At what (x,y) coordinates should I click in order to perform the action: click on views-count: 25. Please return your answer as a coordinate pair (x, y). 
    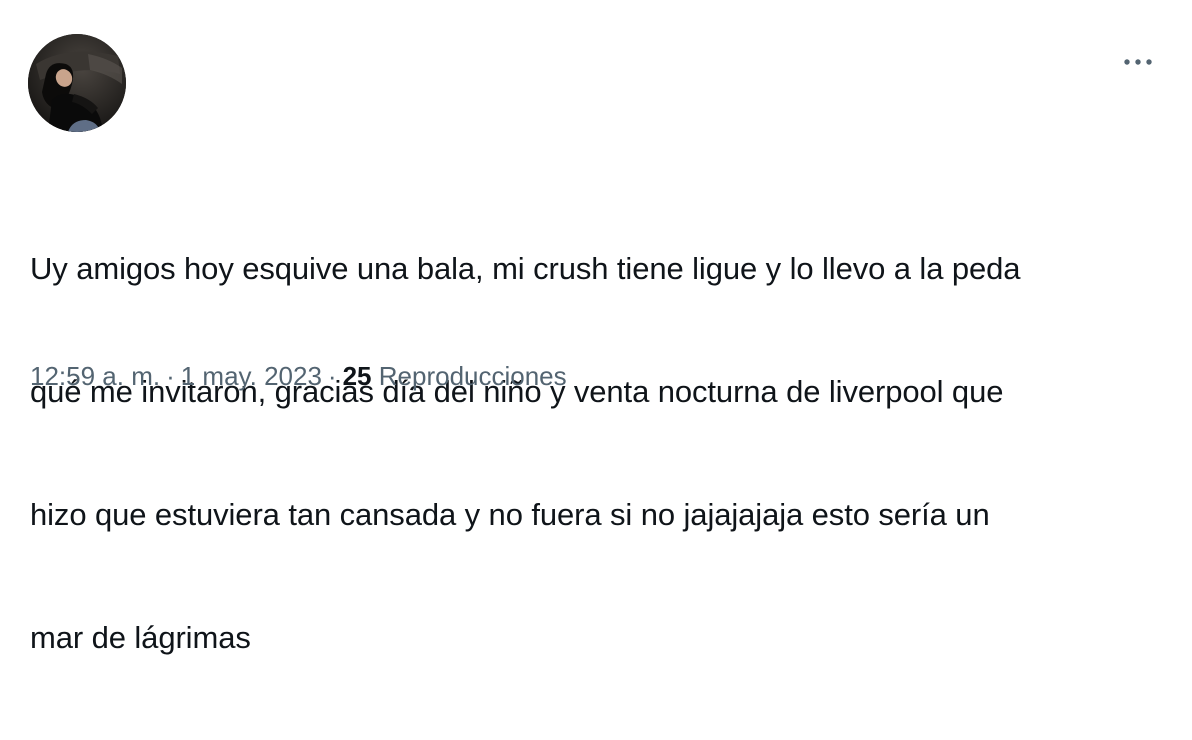
    Looking at the image, I should click on (357, 376).